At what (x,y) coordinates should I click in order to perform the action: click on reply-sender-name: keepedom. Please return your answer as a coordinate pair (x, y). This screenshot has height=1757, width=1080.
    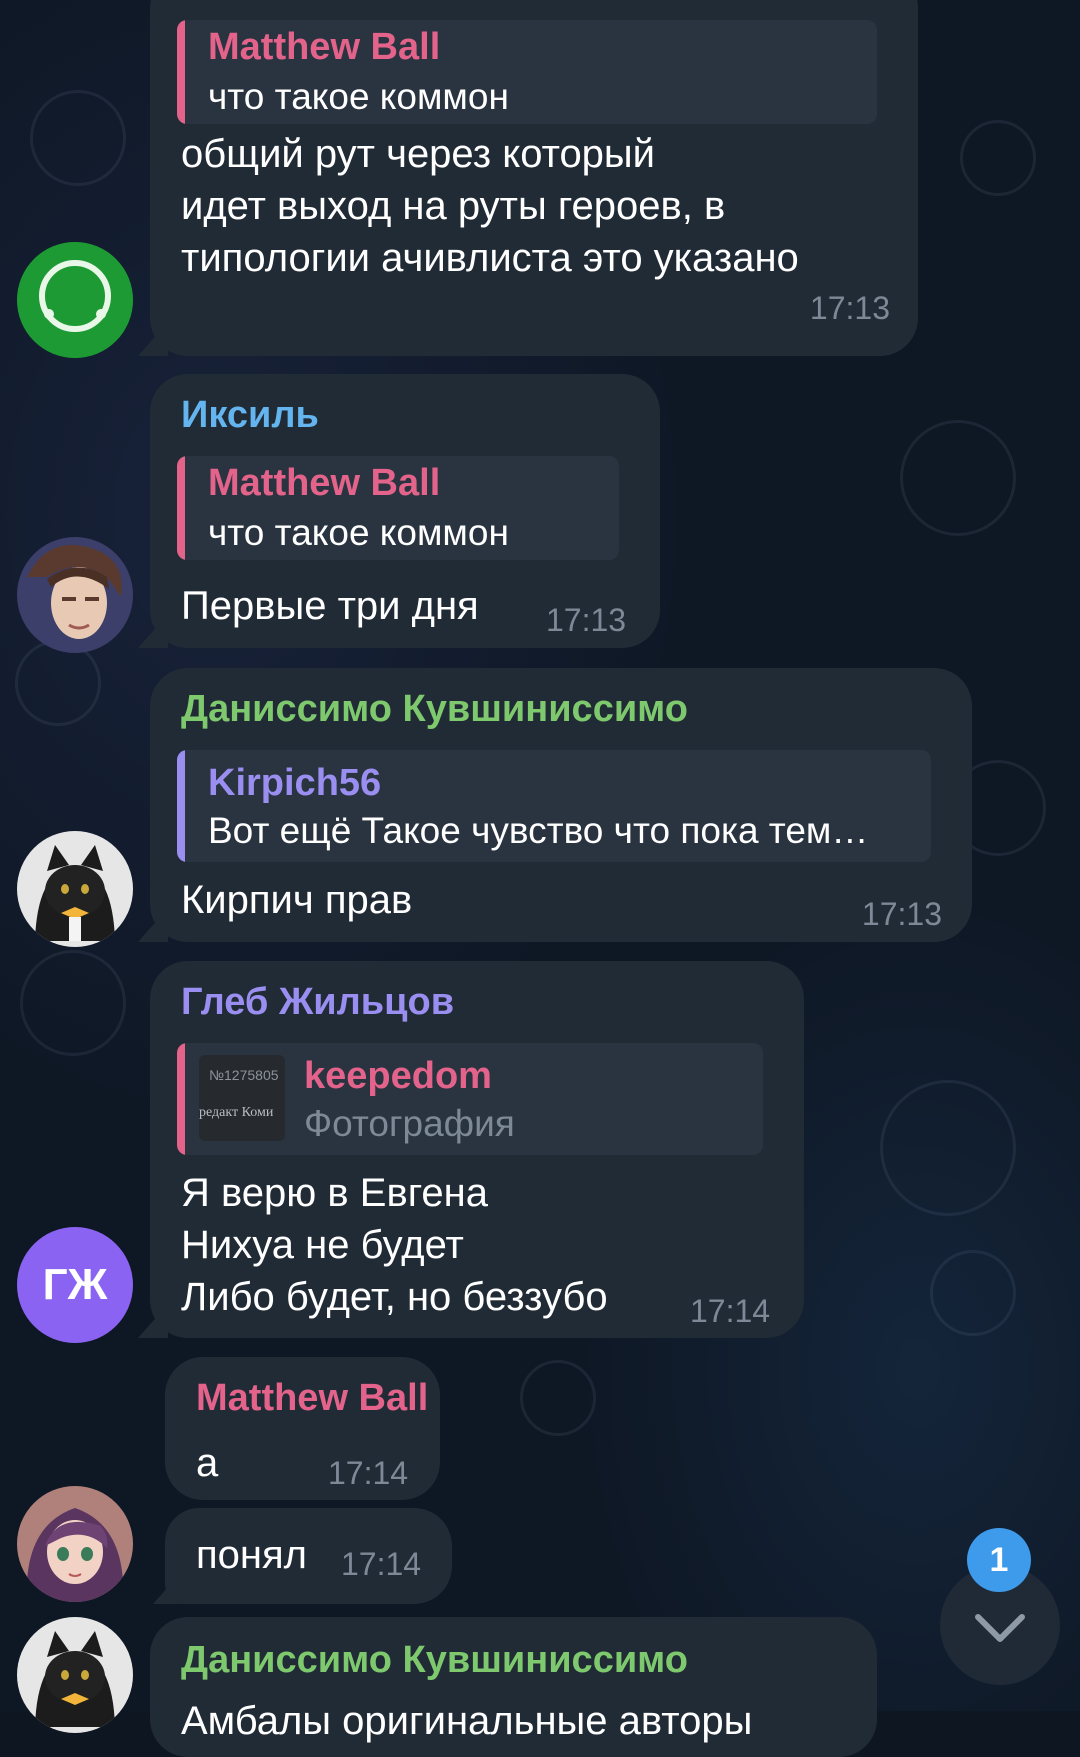
    Looking at the image, I should click on (398, 1076).